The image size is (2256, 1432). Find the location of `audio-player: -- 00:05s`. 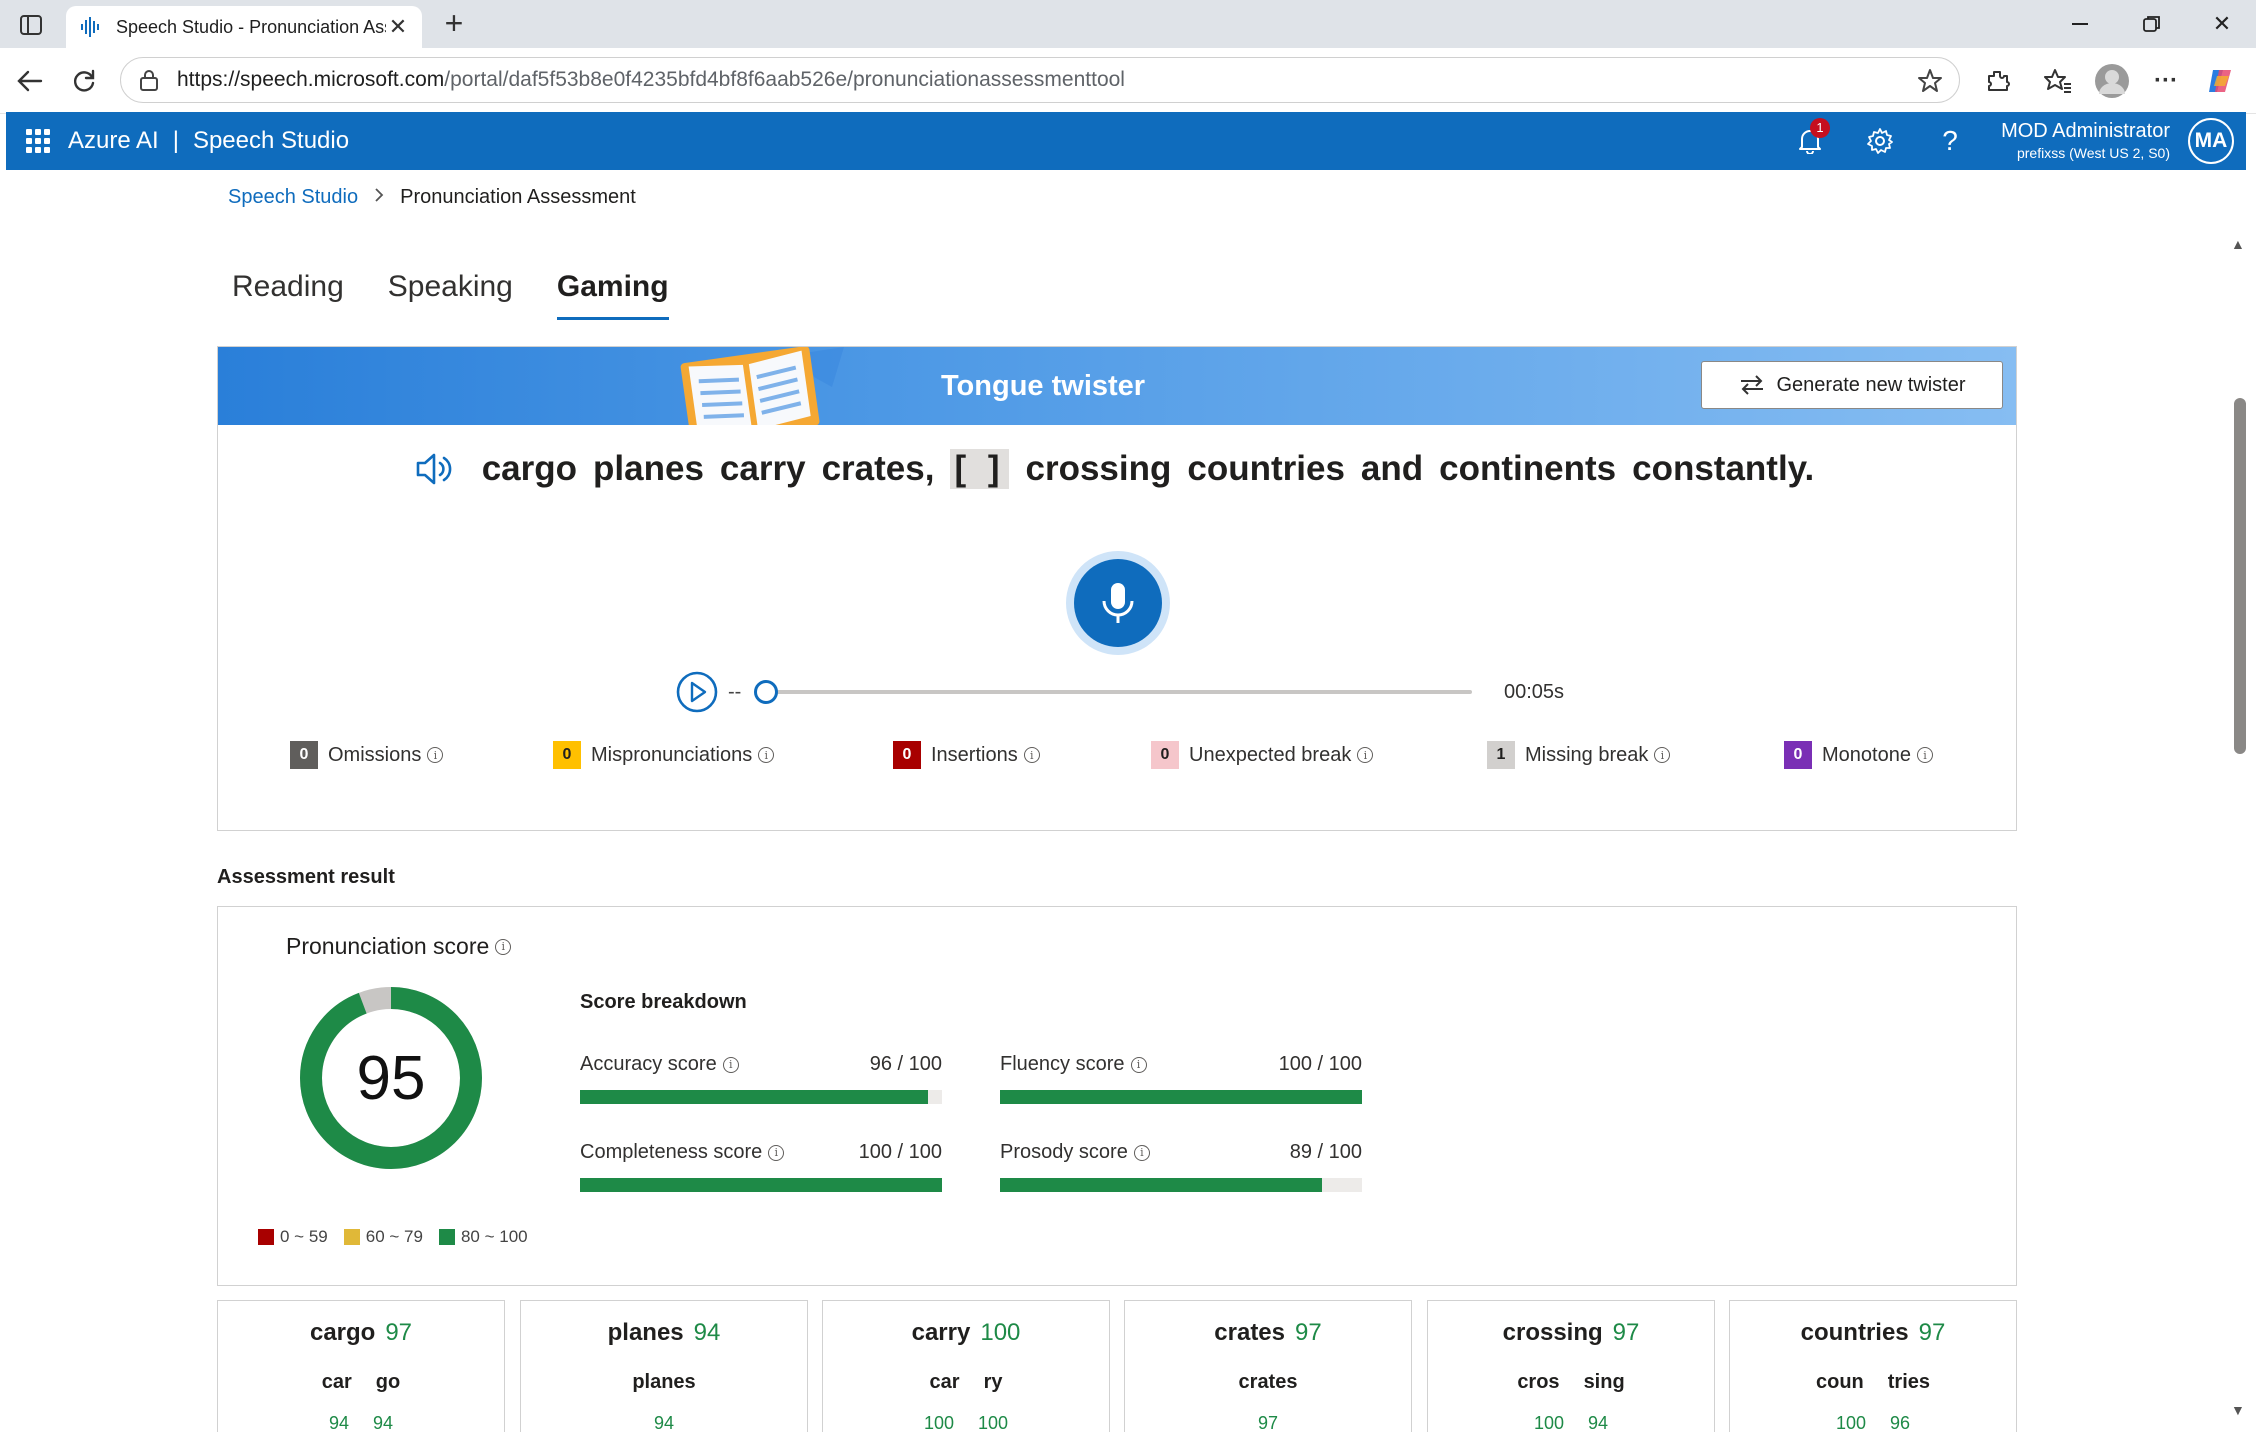

audio-player: -- 00:05s is located at coordinates (1120, 692).